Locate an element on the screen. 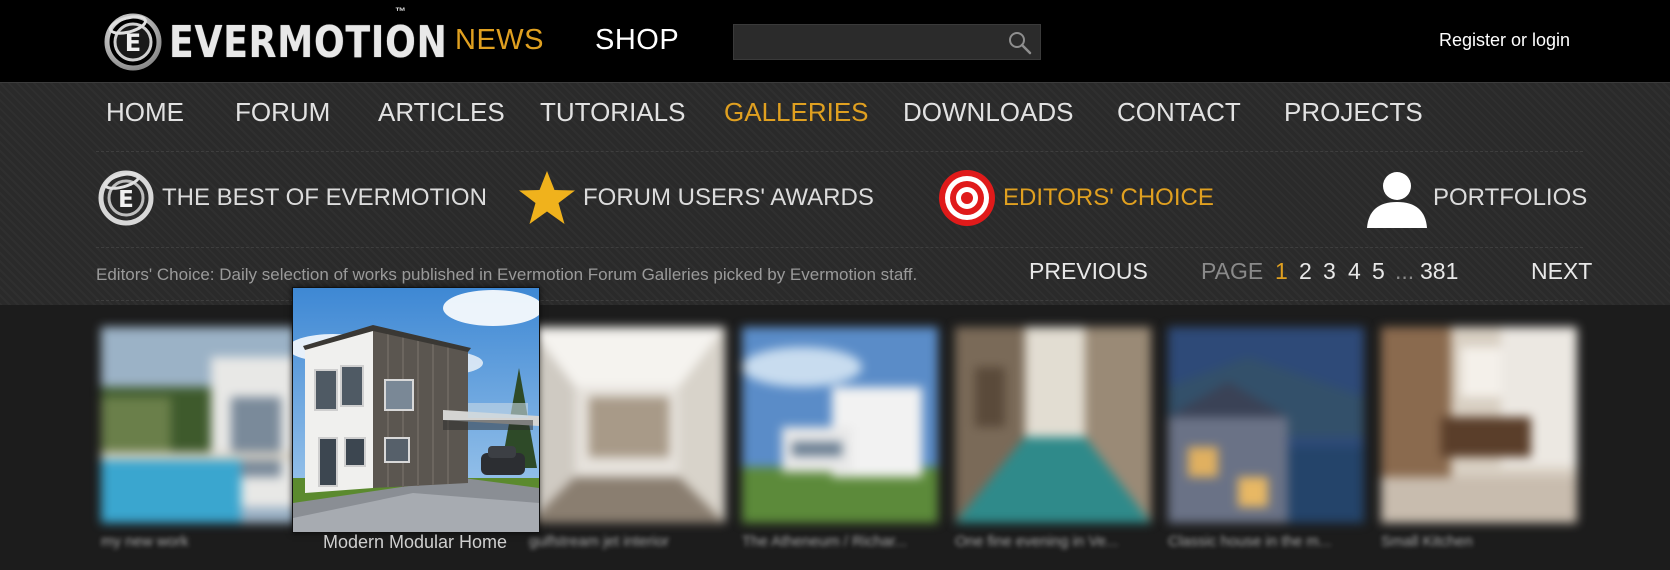 This screenshot has width=1670, height=570. pager-next: NEXT is located at coordinates (1561, 271).